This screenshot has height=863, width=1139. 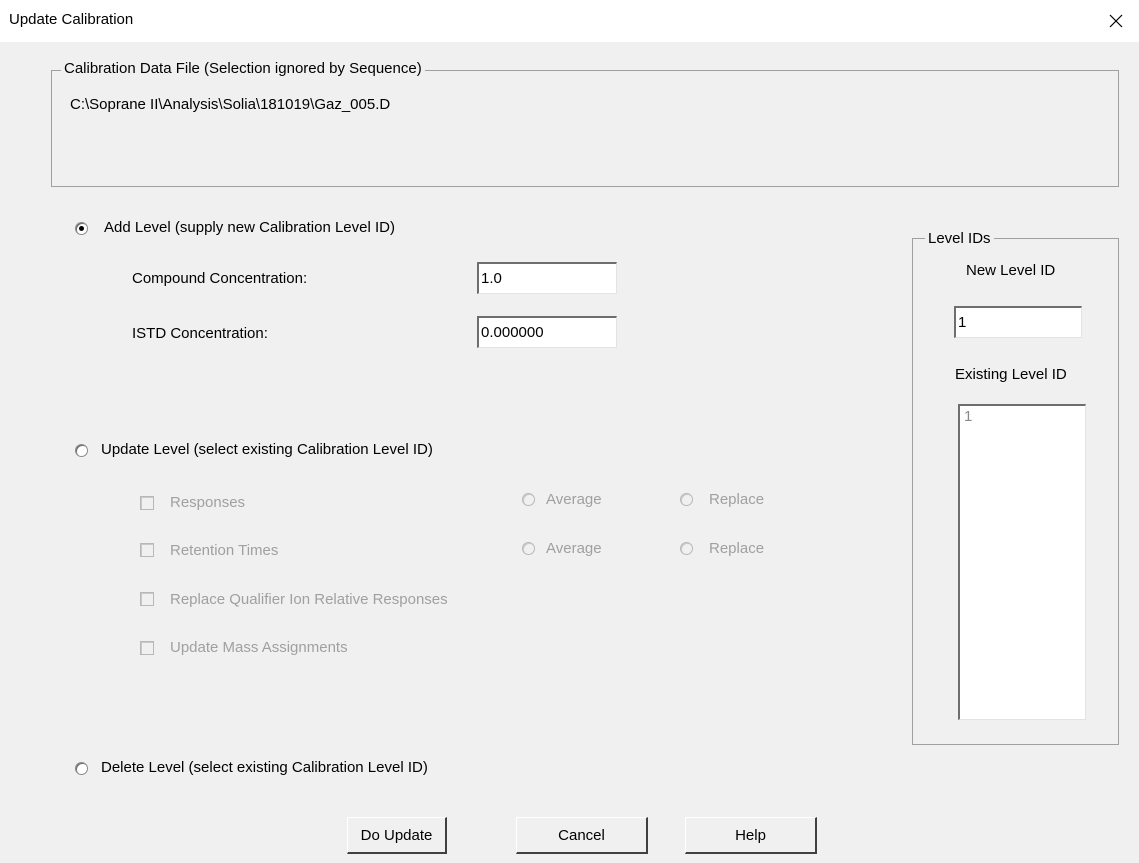 I want to click on data-file-group, so click(x=585, y=128).